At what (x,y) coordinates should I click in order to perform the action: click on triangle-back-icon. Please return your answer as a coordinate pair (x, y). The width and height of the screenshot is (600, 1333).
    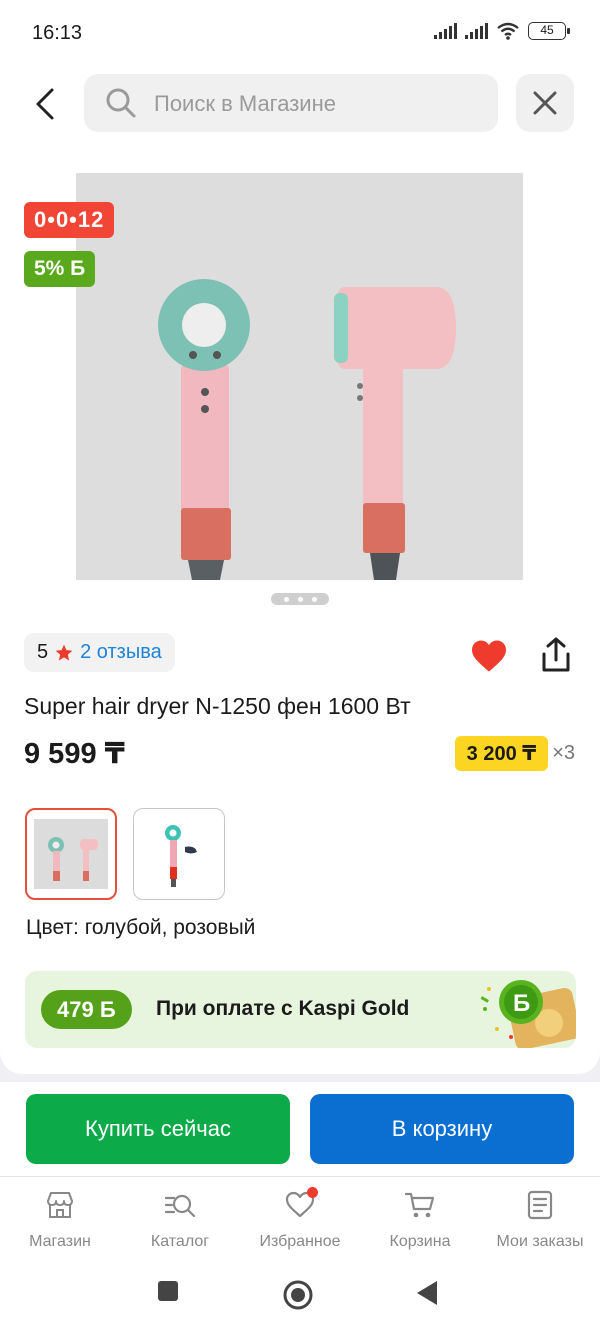
    Looking at the image, I should click on (427, 1293).